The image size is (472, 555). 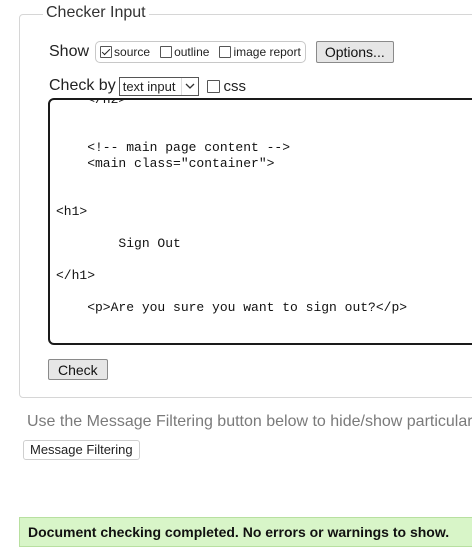 What do you see at coordinates (234, 86) in the screenshot?
I see `css-label: css` at bounding box center [234, 86].